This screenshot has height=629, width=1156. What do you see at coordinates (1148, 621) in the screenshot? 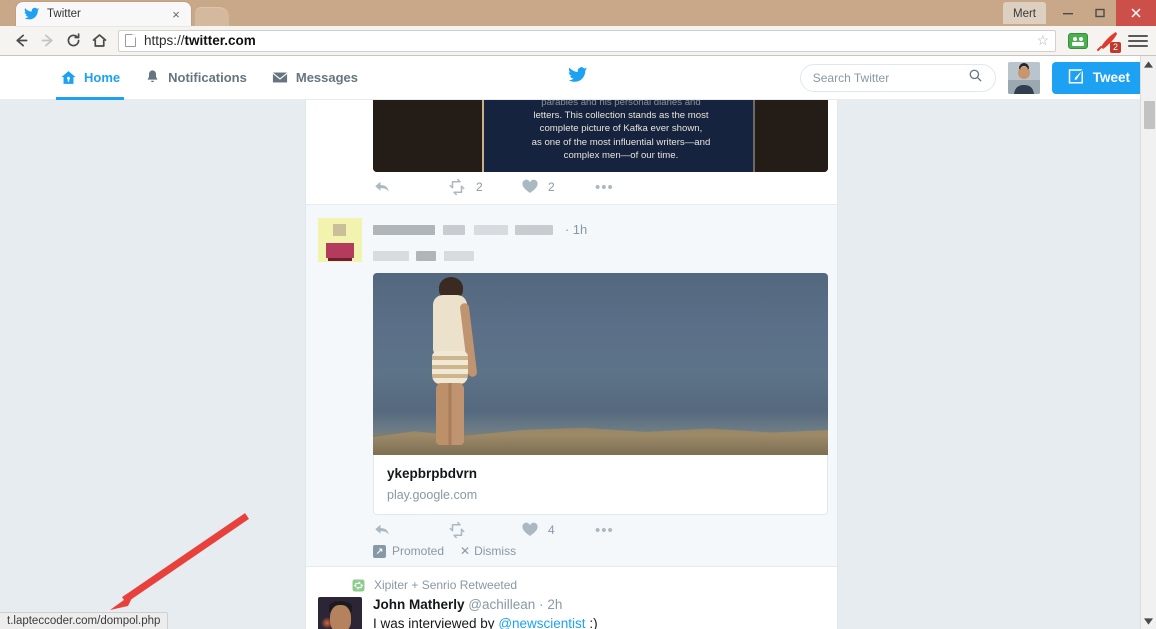
I see `scroll-down-arrow-icon` at bounding box center [1148, 621].